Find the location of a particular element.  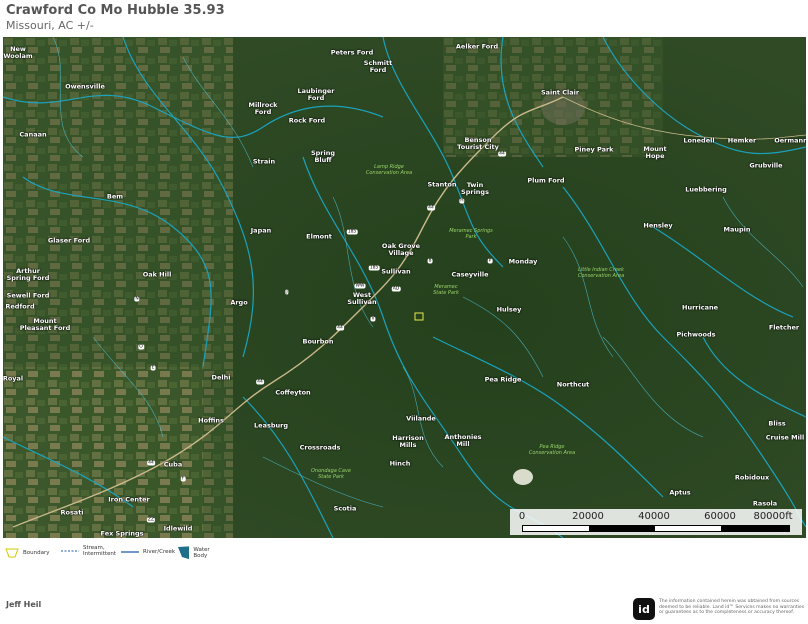

road-shield: P is located at coordinates (490, 261).